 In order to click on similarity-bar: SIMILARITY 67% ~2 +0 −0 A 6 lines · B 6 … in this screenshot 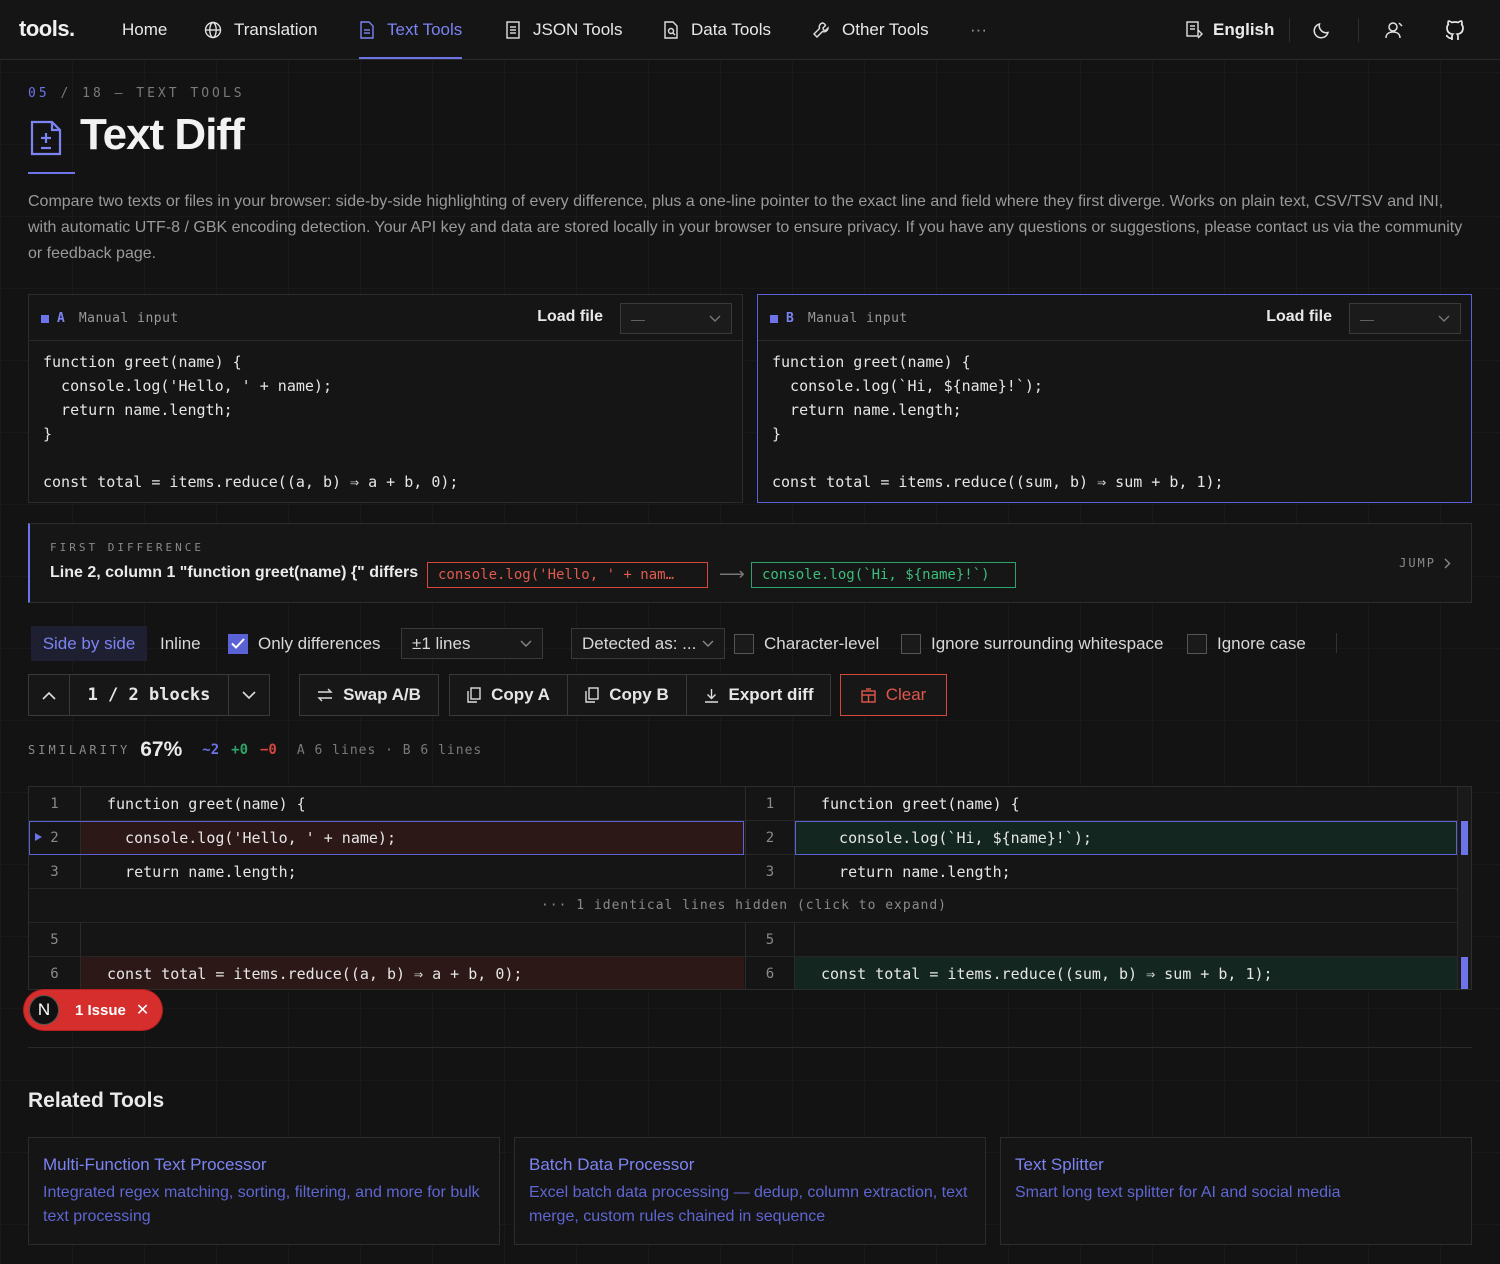, I will do `click(255, 750)`.